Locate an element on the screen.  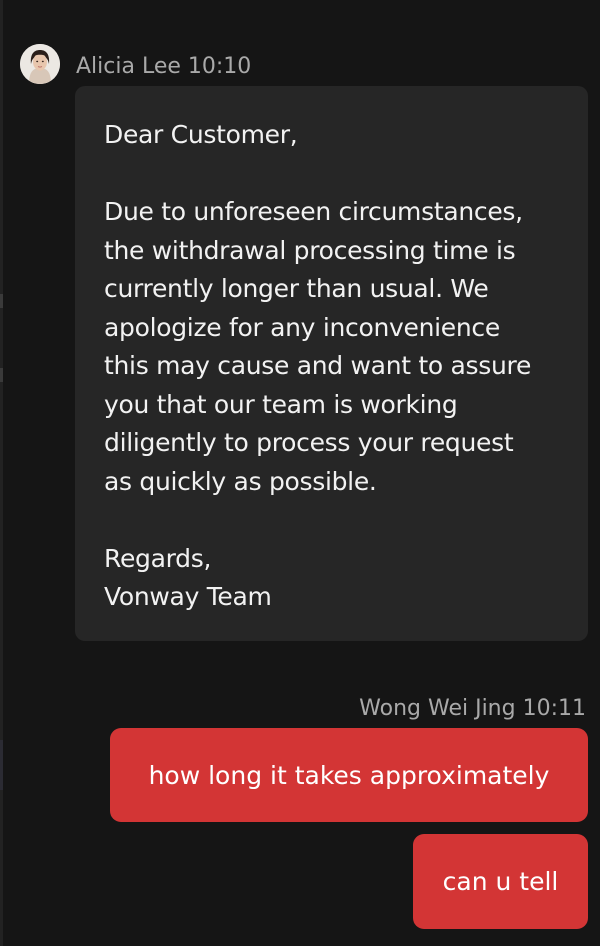
message-line: you that our team is working is located at coordinates (281, 404).